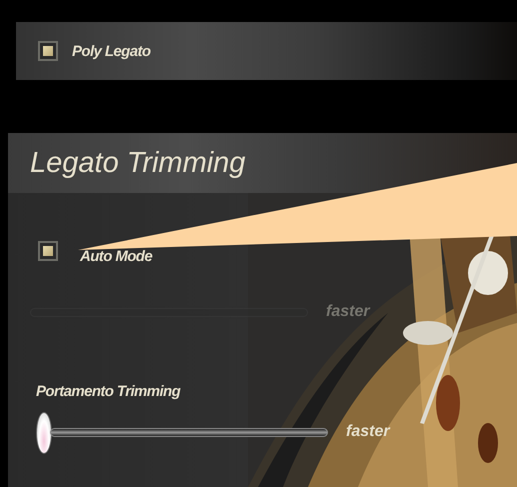 This screenshot has height=487, width=517. I want to click on section-title: Legato Trimming, so click(138, 163).